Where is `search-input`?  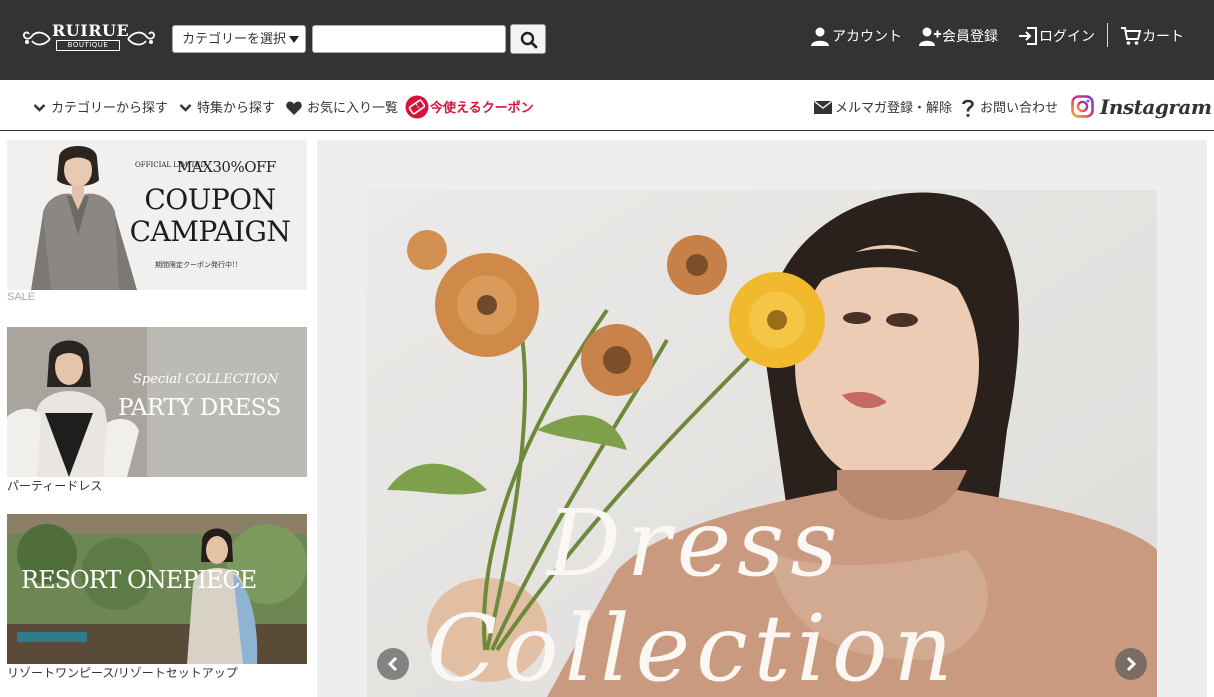
search-input is located at coordinates (409, 39).